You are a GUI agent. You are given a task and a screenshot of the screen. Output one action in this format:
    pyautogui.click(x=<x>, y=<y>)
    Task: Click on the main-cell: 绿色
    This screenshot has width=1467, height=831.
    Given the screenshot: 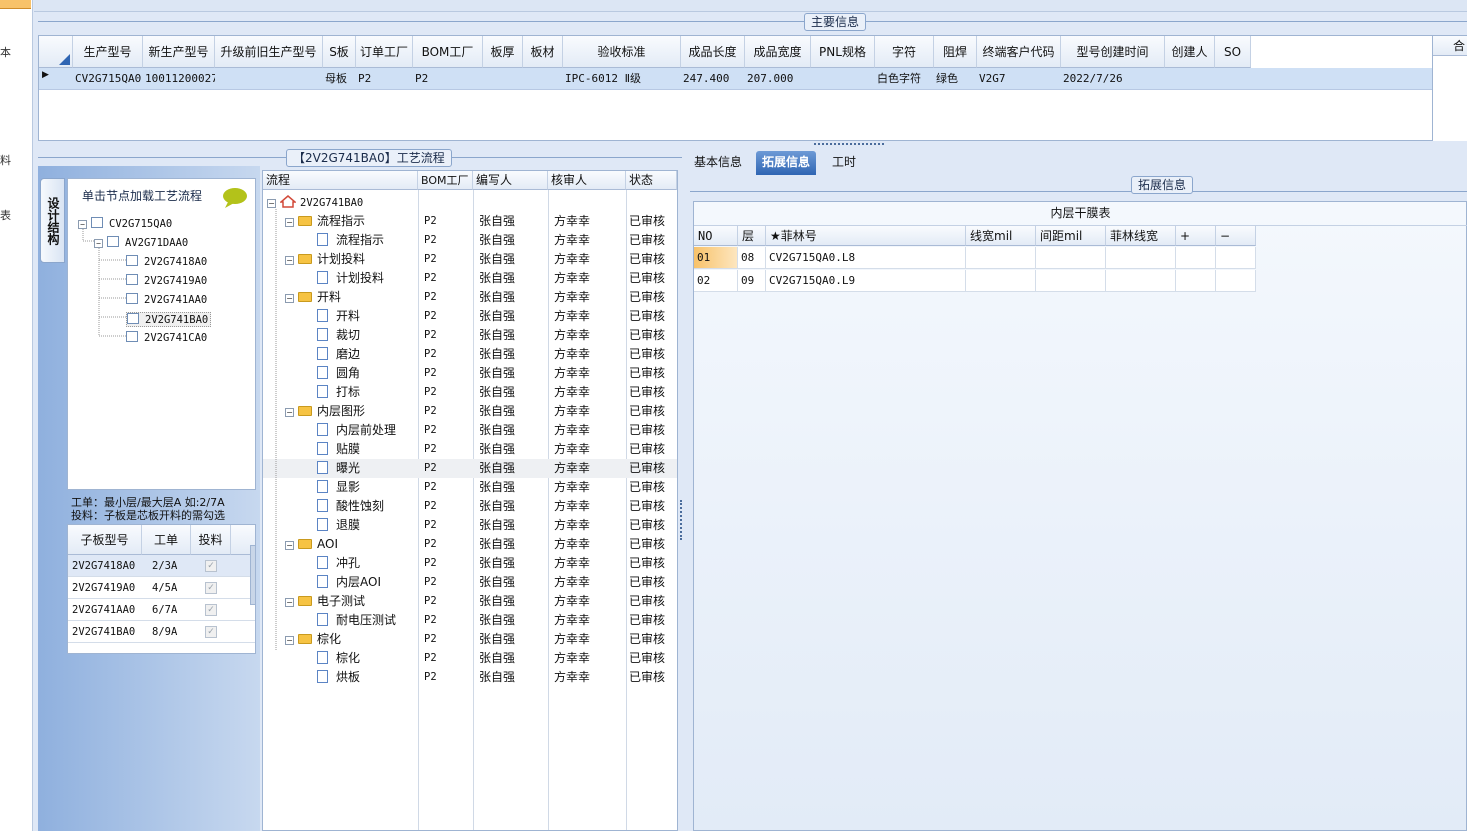 What is the action you would take?
    pyautogui.click(x=955, y=79)
    